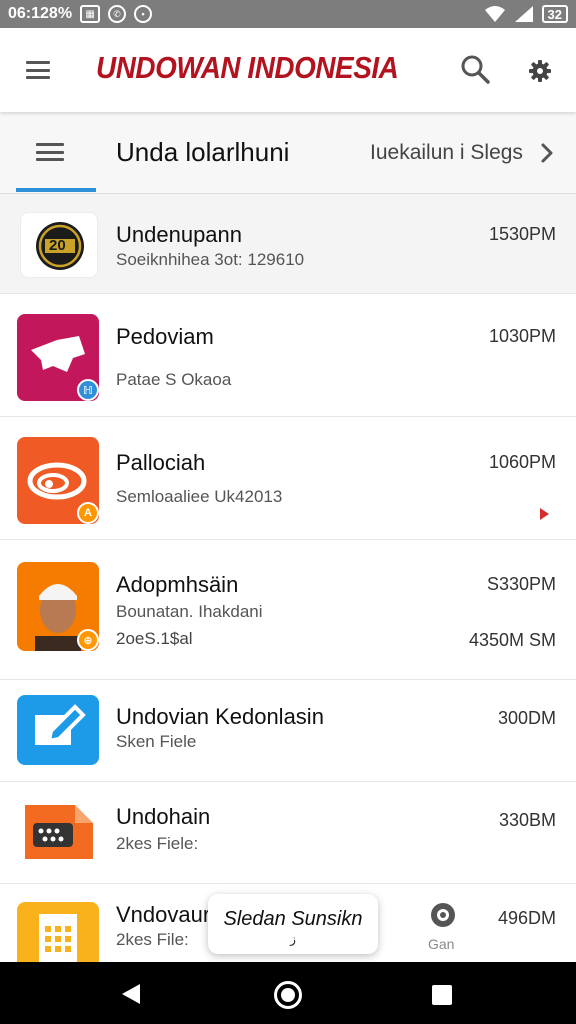 Image resolution: width=576 pixels, height=1024 pixels. I want to click on menu-icon, so click(38, 70).